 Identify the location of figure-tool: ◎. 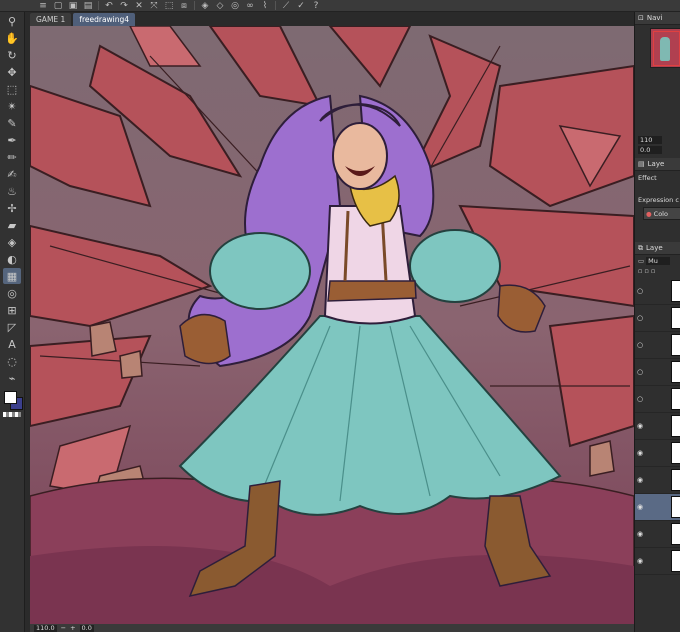
(12, 293).